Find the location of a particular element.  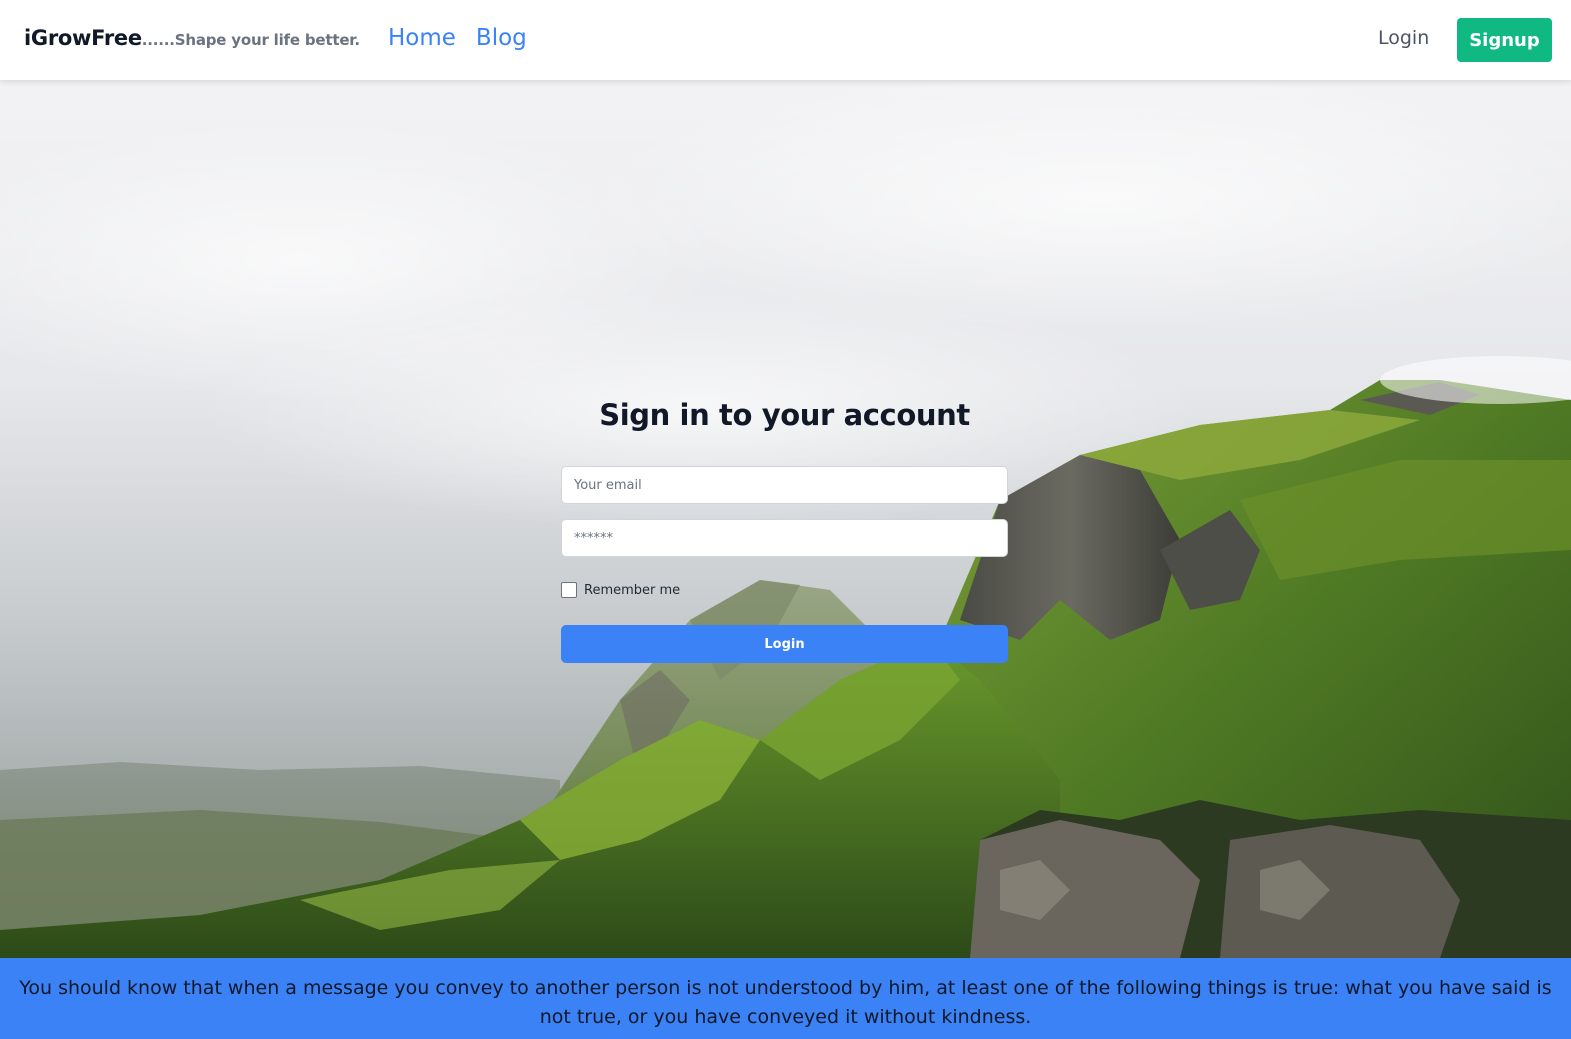

password-field is located at coordinates (784, 538).